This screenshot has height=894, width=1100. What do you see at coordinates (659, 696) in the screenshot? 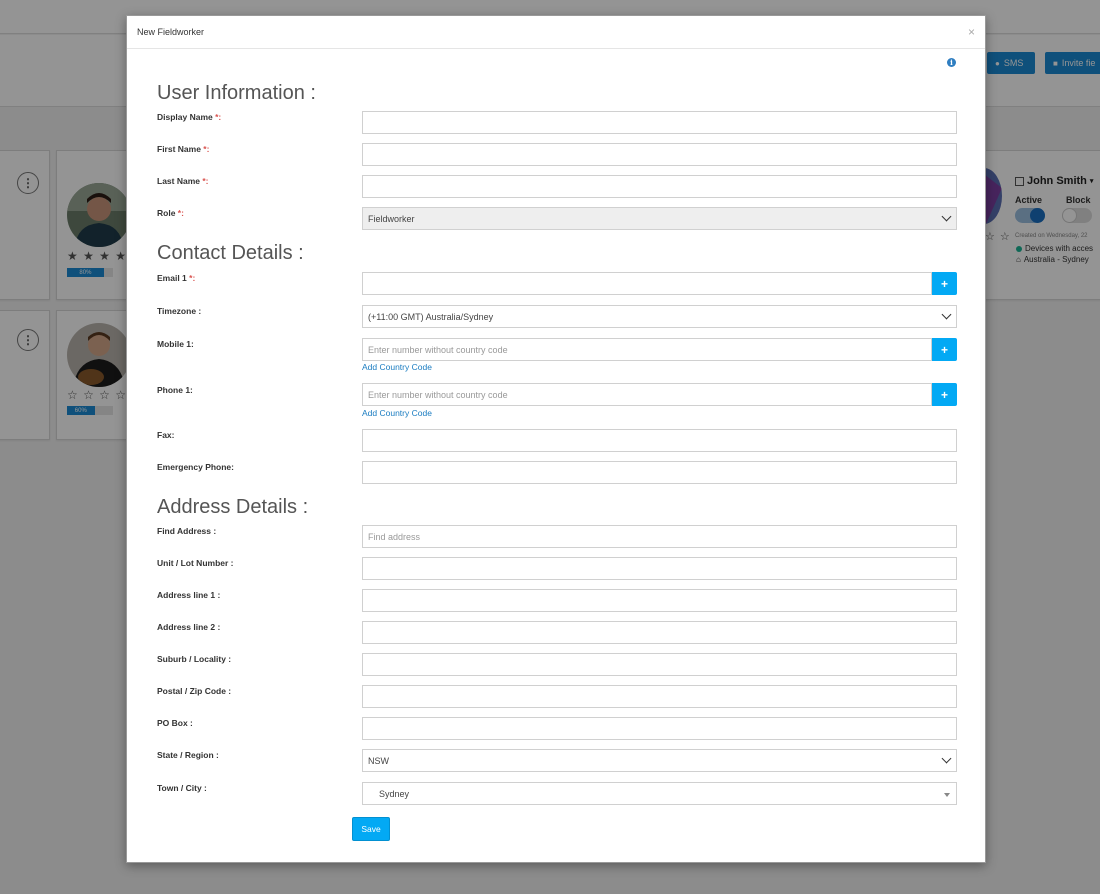
I see `postal-code-input` at bounding box center [659, 696].